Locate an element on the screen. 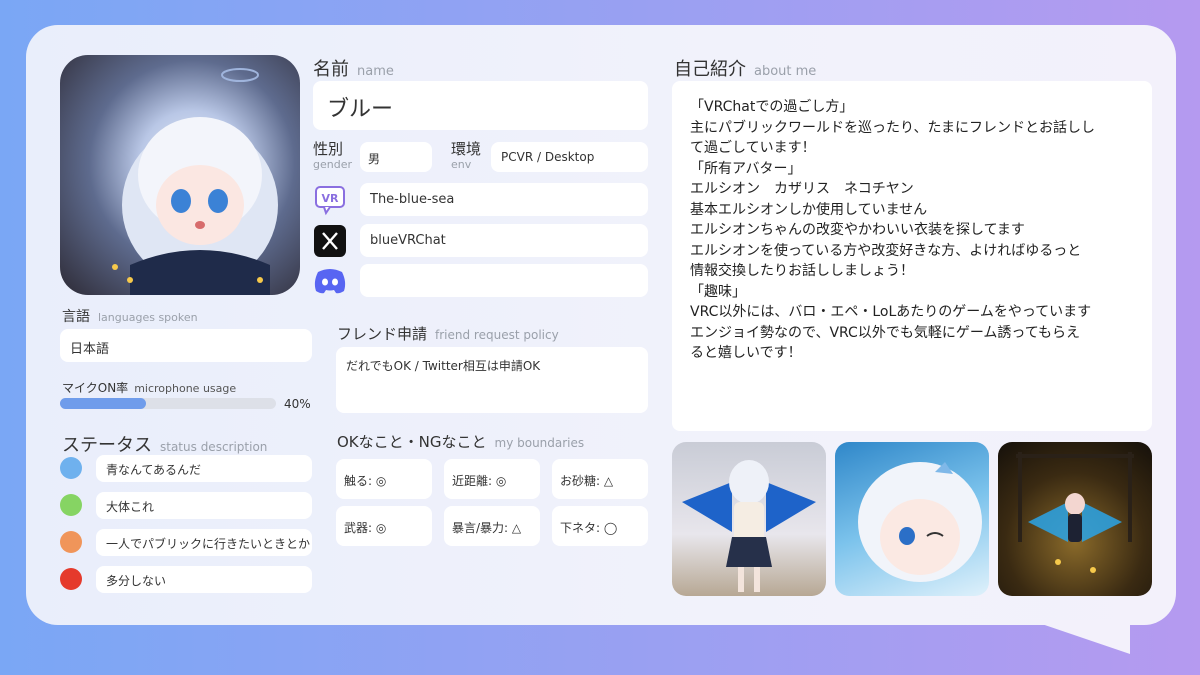  status-item: 青なんてあるんだ is located at coordinates (204, 468).